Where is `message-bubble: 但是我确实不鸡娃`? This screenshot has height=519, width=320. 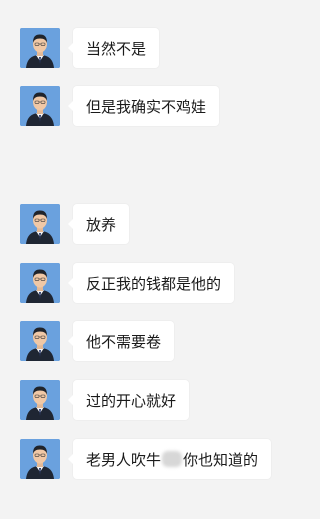 message-bubble: 但是我确实不鸡娃 is located at coordinates (143, 106).